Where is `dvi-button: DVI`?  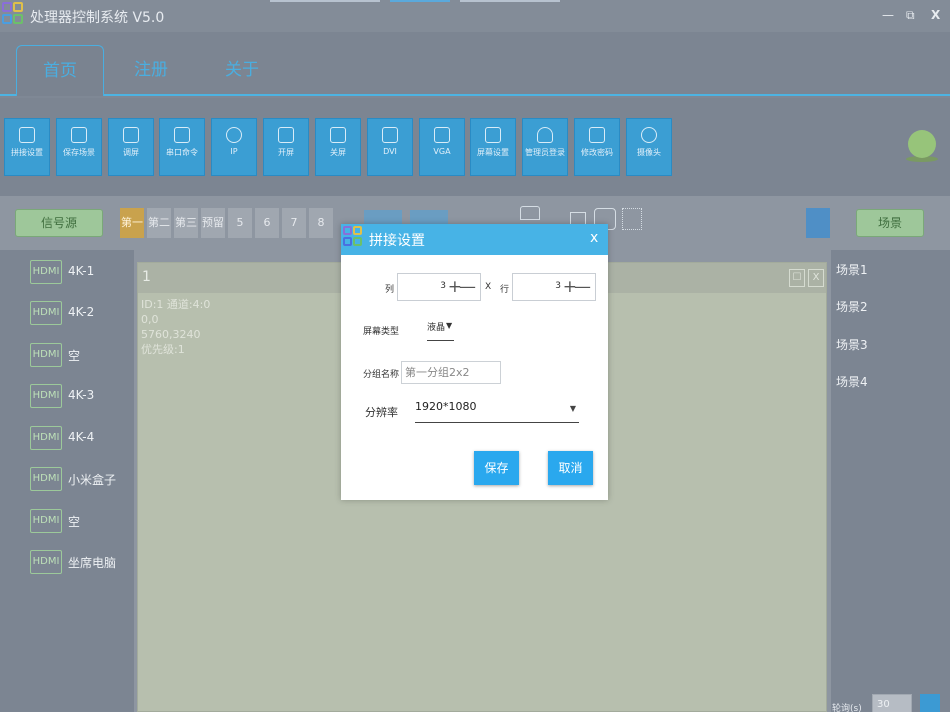
dvi-button: DVI is located at coordinates (390, 147).